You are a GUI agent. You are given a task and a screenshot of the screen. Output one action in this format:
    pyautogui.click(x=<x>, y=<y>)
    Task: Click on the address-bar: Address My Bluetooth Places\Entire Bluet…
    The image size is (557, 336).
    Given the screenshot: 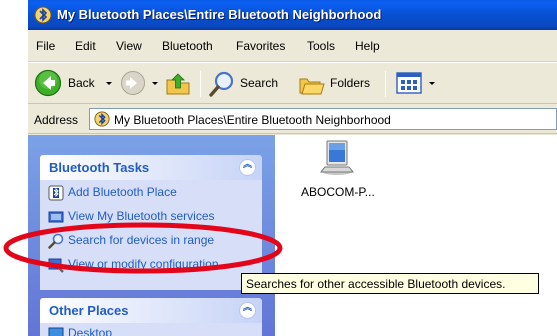 What is the action you would take?
    pyautogui.click(x=292, y=119)
    